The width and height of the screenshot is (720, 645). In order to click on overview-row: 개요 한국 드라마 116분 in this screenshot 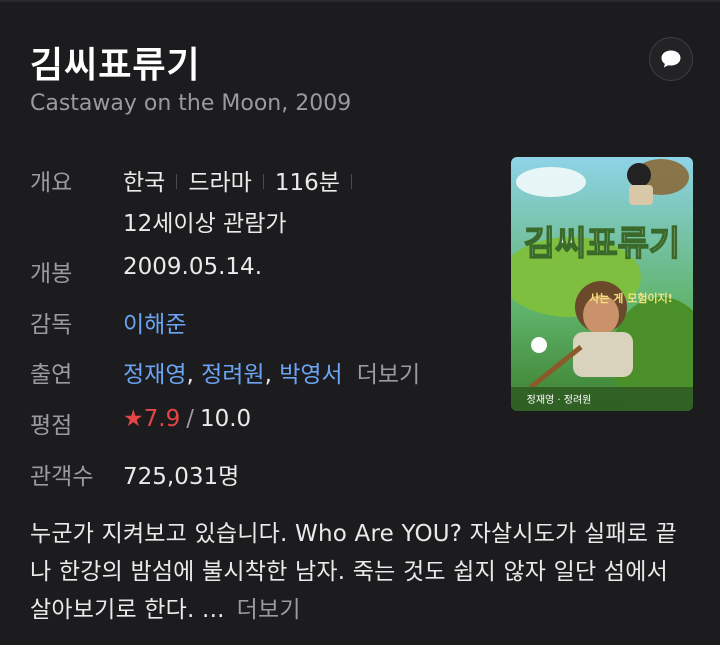, I will do `click(196, 180)`.